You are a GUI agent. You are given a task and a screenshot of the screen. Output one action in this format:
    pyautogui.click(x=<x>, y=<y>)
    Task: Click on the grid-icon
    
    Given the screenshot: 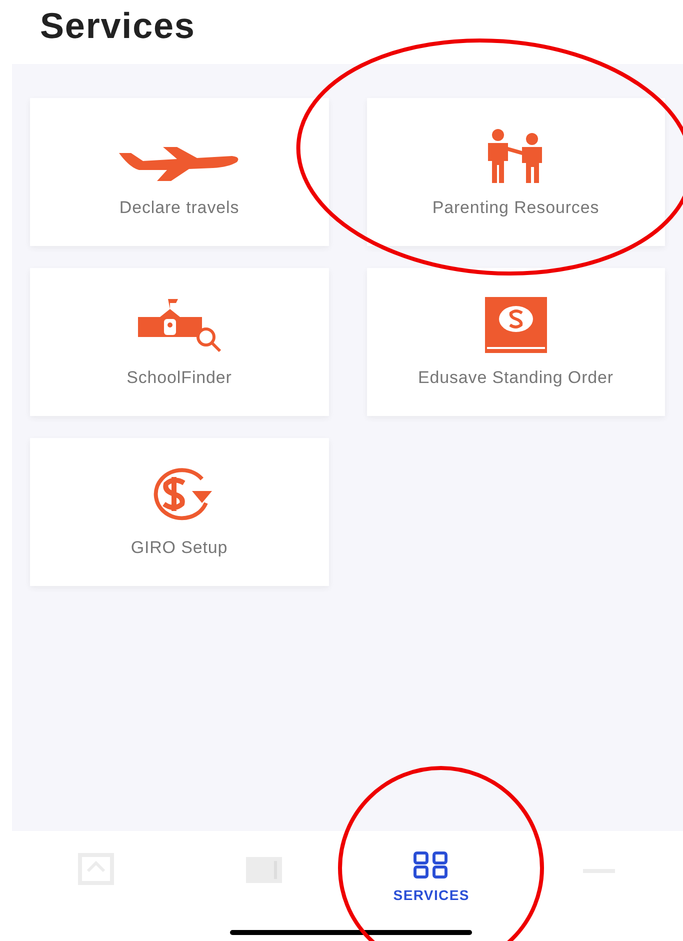 What is the action you would take?
    pyautogui.click(x=431, y=865)
    